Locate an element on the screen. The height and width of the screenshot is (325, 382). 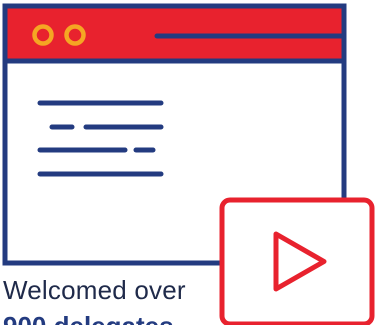
caption: Welcomed over 900 delegates is located at coordinates (110, 301).